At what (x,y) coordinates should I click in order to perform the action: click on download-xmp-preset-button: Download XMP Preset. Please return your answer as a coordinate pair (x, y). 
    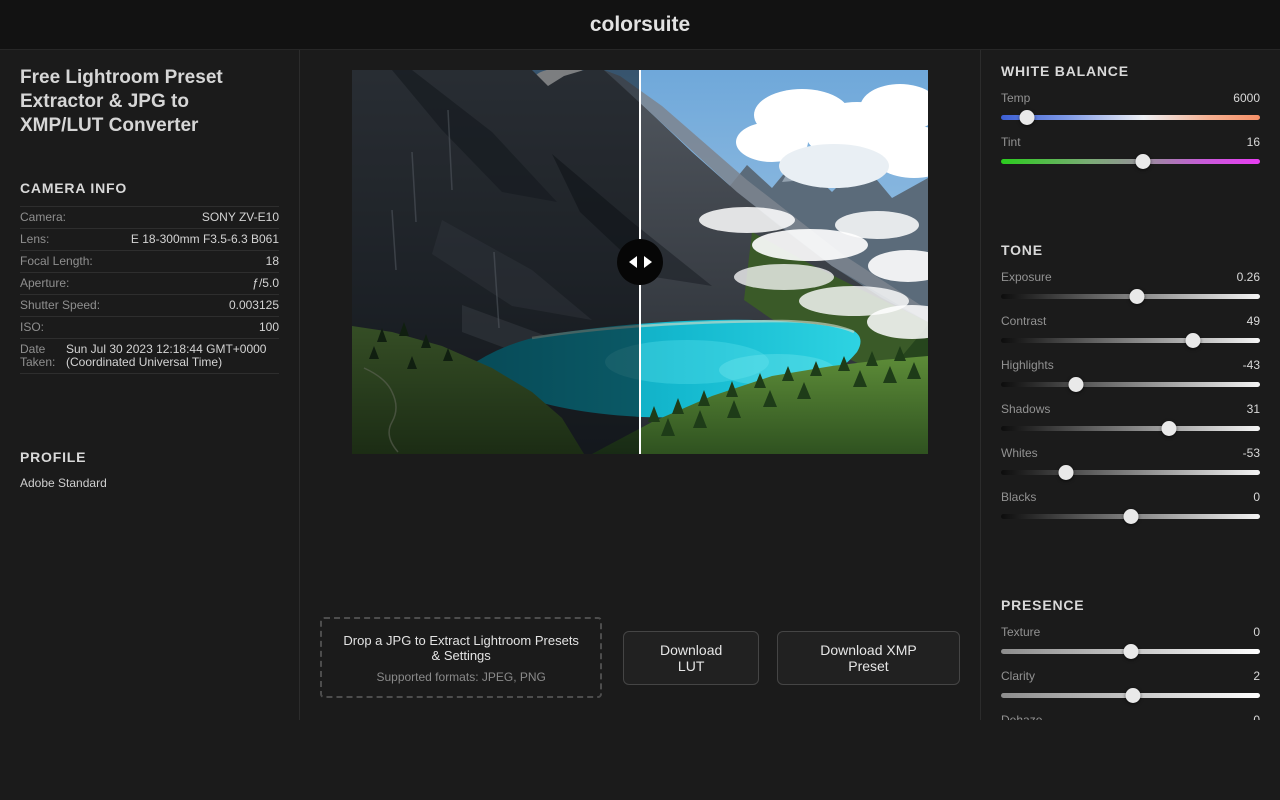
    Looking at the image, I should click on (868, 657).